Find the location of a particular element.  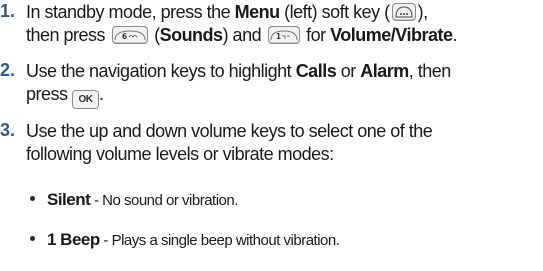

key-6-mno-icon: 6 is located at coordinates (129, 35).